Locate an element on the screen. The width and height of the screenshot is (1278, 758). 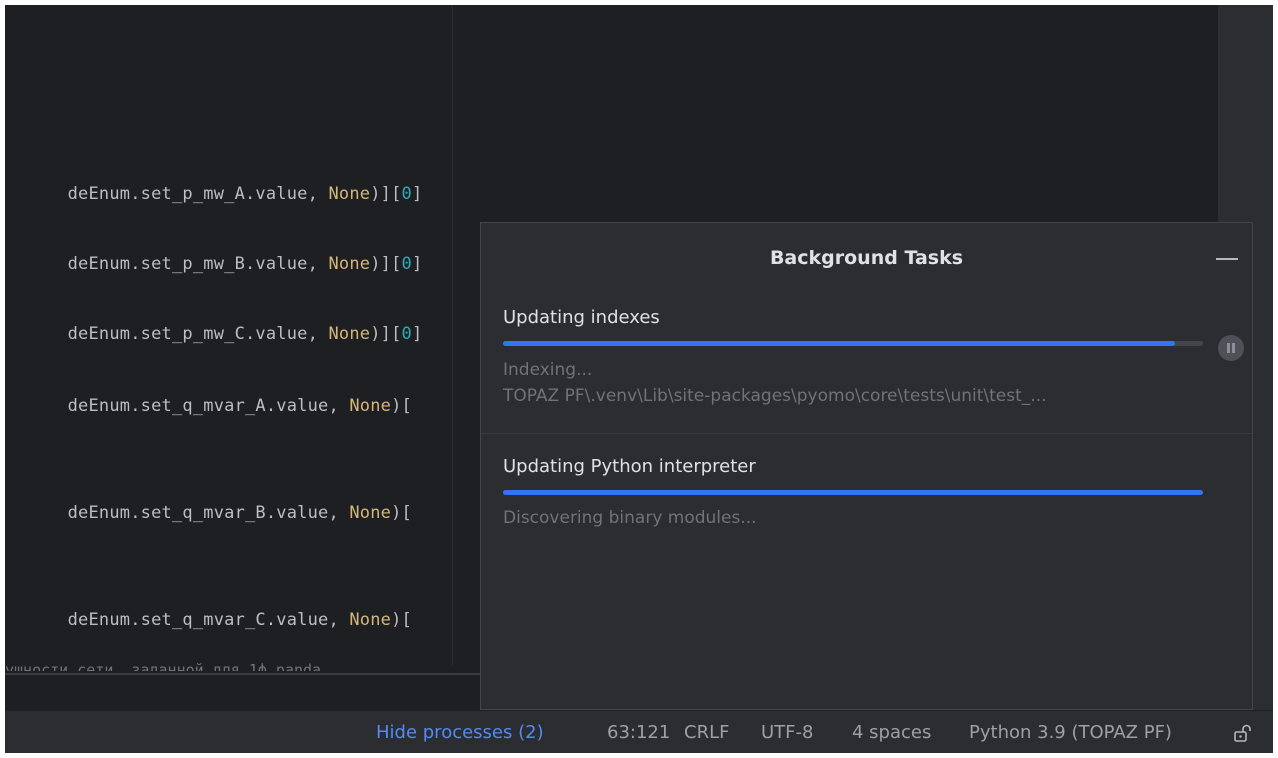
code-text: deEnum.set_p_mw_C.value, is located at coordinates (198, 334).